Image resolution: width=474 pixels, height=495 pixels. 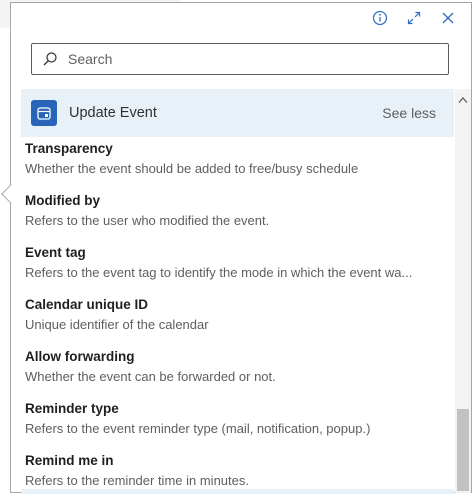 I want to click on search-icon, so click(x=50, y=59).